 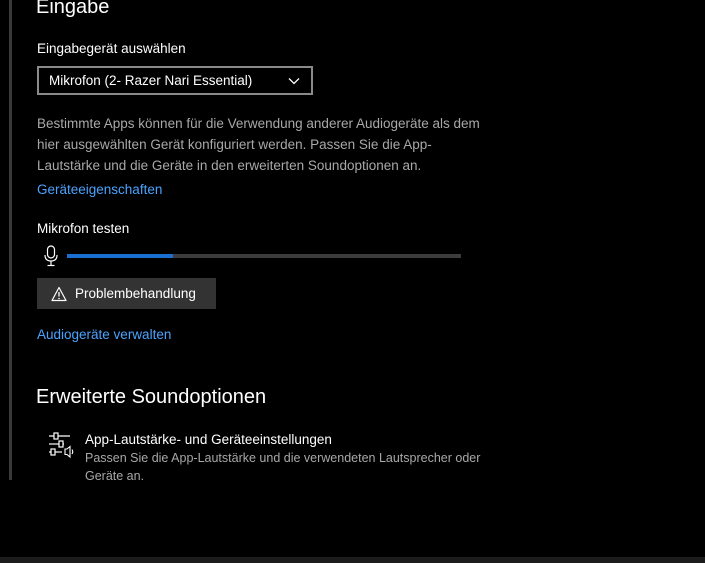 I want to click on troubleshoot-button: Problembehandlung, so click(x=126, y=293).